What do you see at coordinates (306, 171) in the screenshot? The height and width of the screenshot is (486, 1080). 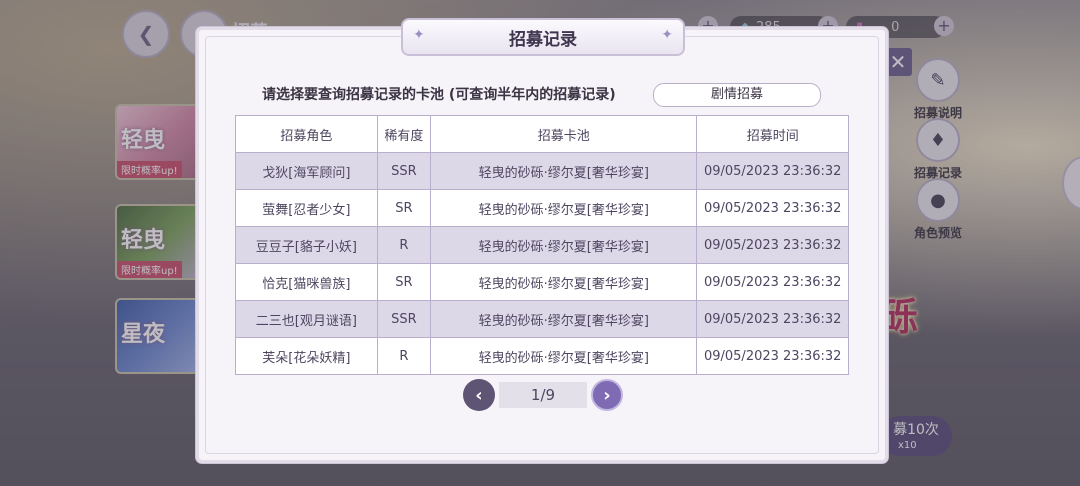 I see `cell-character: 戈狄[海军顾问]` at bounding box center [306, 171].